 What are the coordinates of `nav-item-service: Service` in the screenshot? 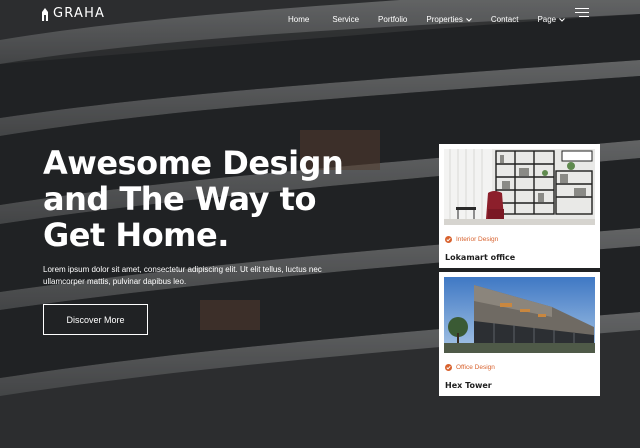 It's located at (345, 19).